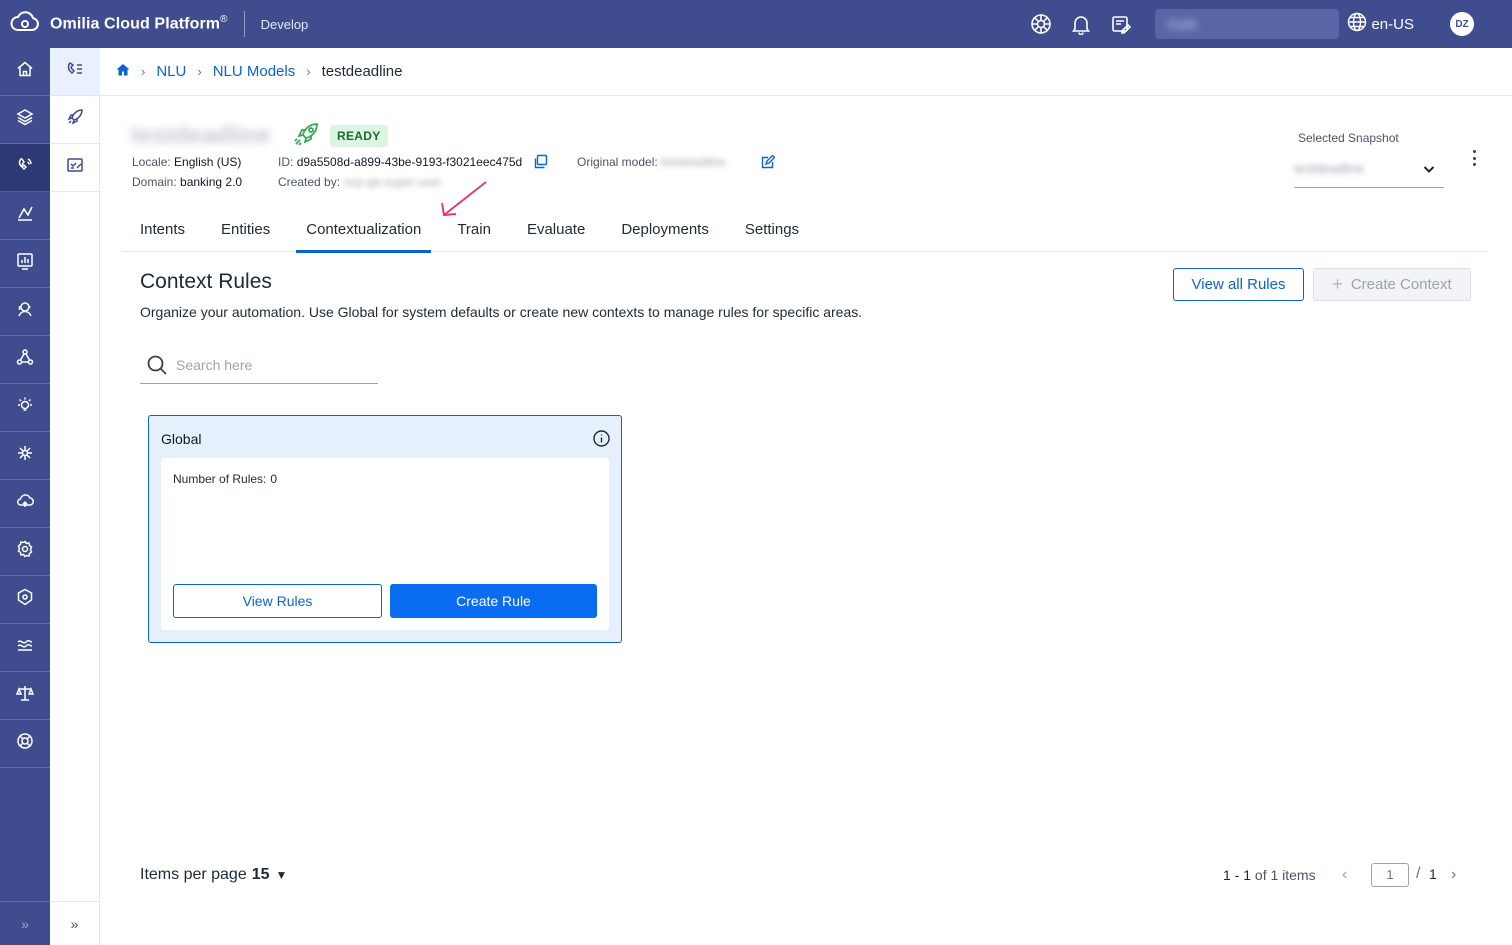  Describe the element at coordinates (1081, 24) in the screenshot. I see `bell-icon` at that location.